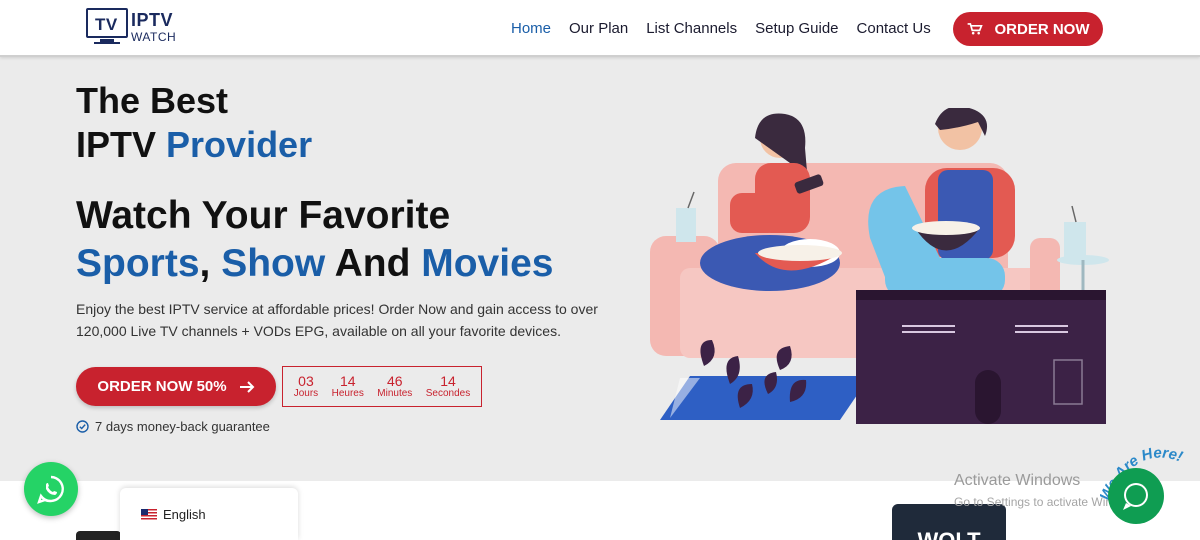 Image resolution: width=1200 pixels, height=540 pixels. What do you see at coordinates (182, 426) in the screenshot?
I see `guarantee-text: 7 days money-back guarantee` at bounding box center [182, 426].